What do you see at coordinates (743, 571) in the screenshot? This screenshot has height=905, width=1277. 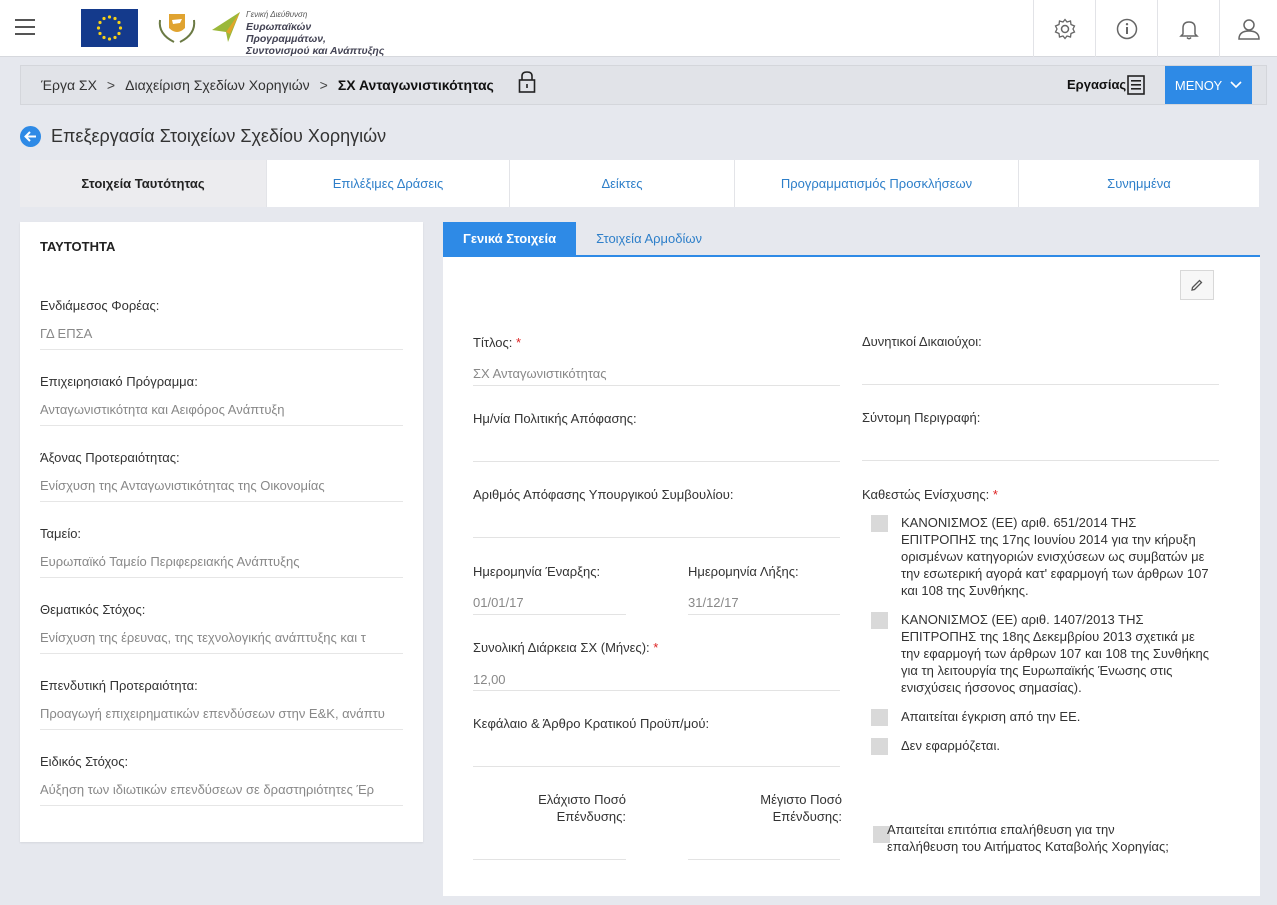 I see `end-date-label: Ημερομηνία Λήξης:` at bounding box center [743, 571].